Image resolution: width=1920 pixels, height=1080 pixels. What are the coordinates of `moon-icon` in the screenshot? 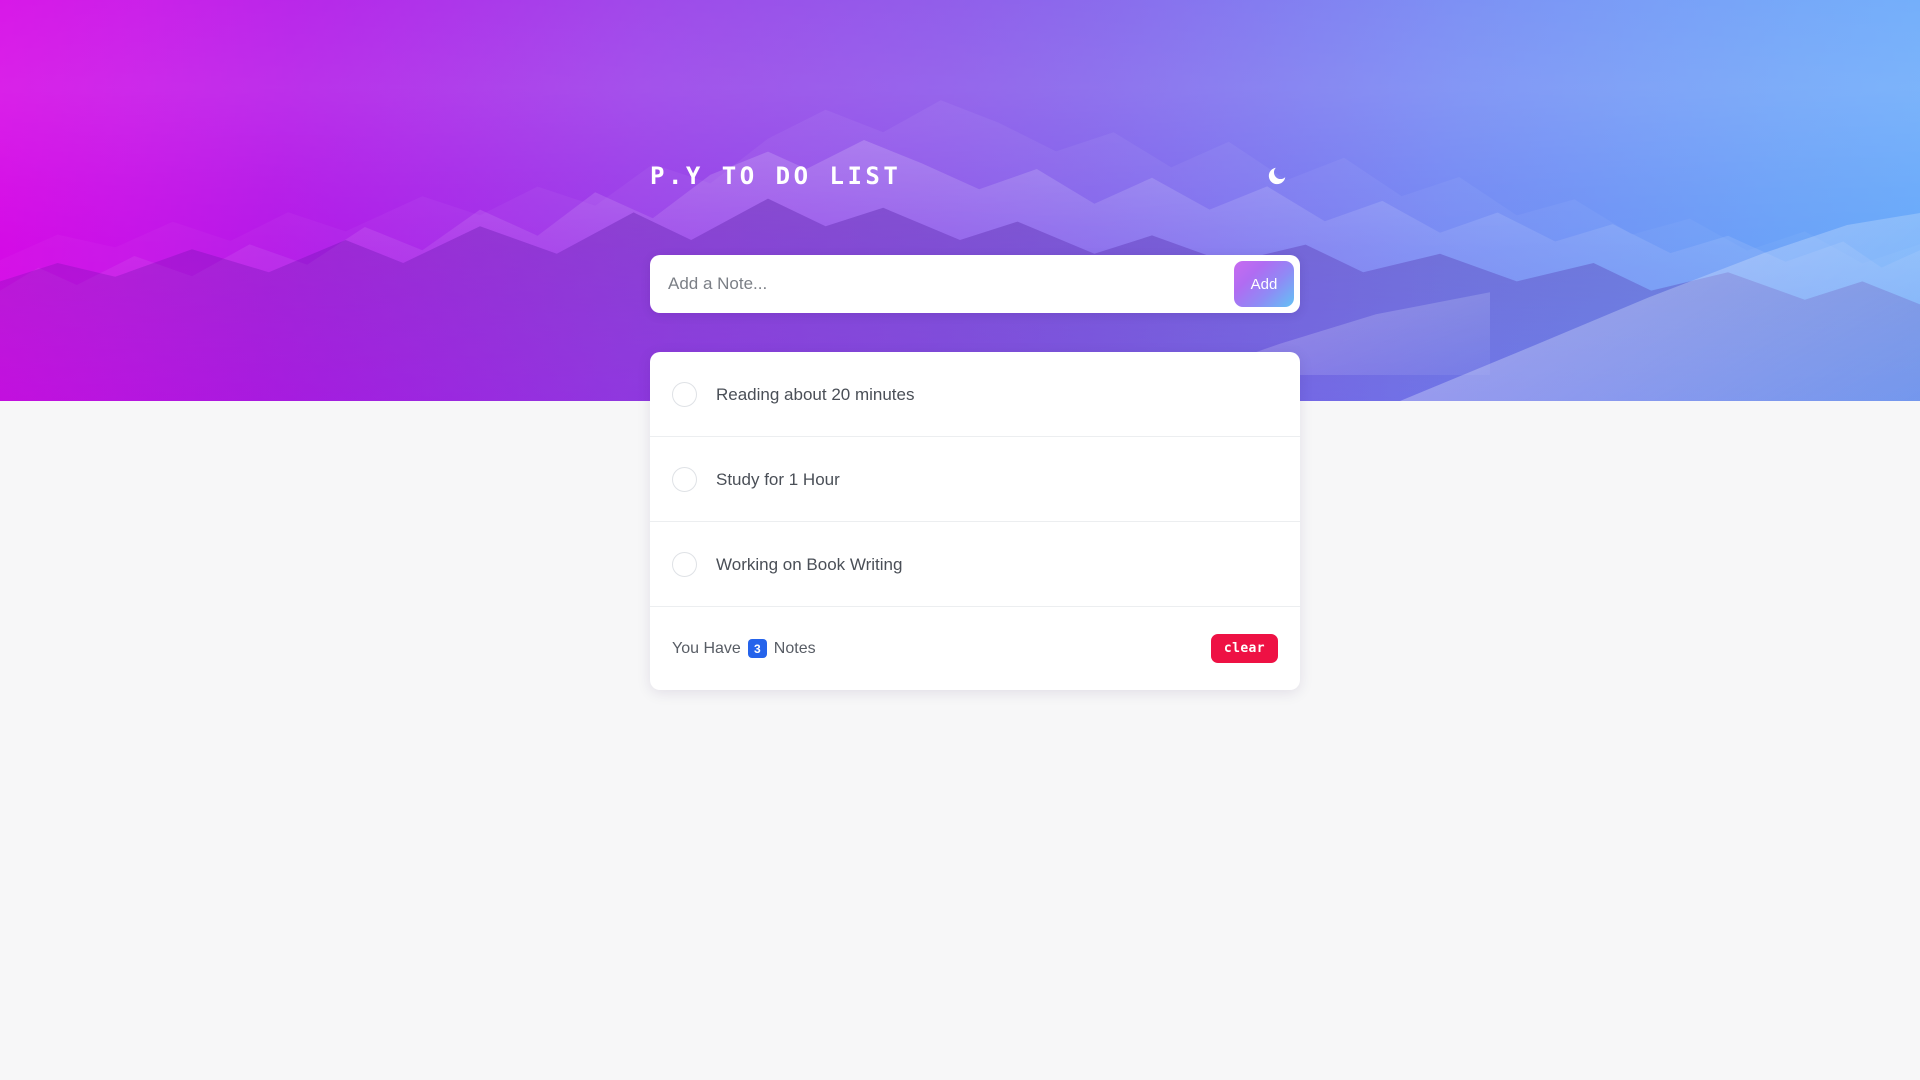 It's located at (1277, 176).